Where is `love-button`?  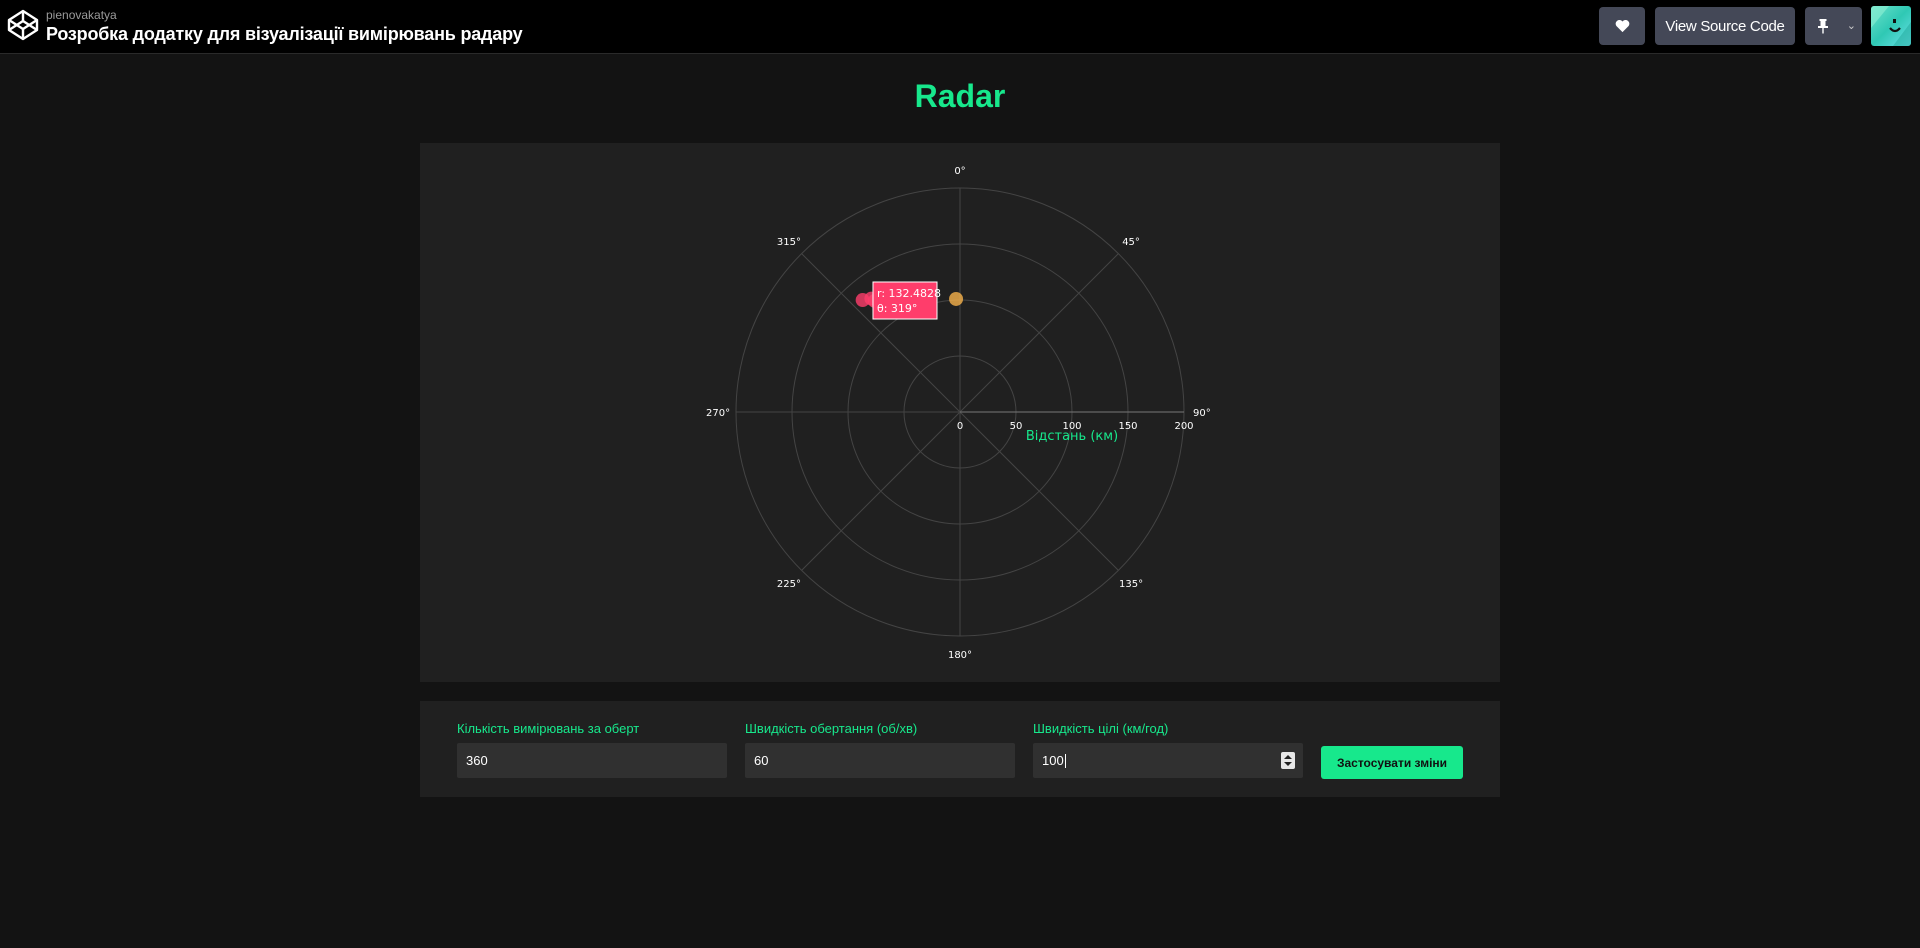 love-button is located at coordinates (1622, 26).